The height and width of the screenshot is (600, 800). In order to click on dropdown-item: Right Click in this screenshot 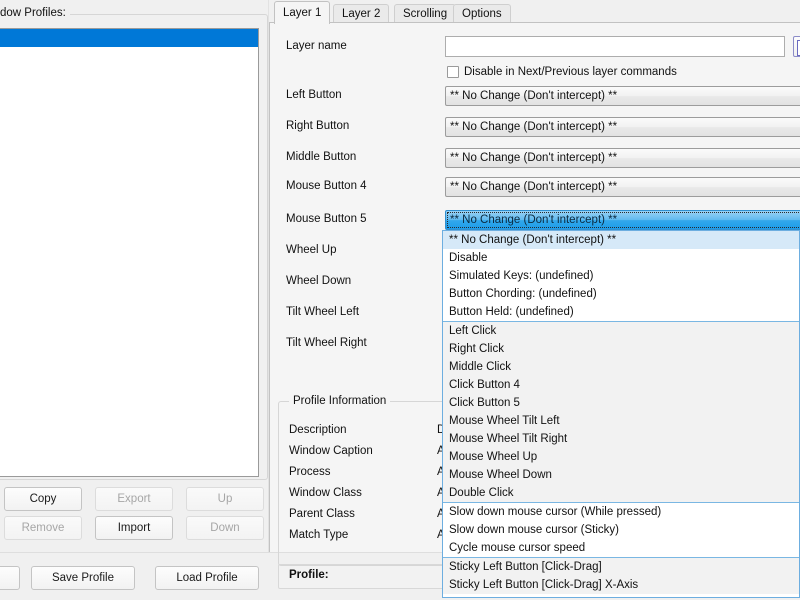, I will do `click(621, 349)`.